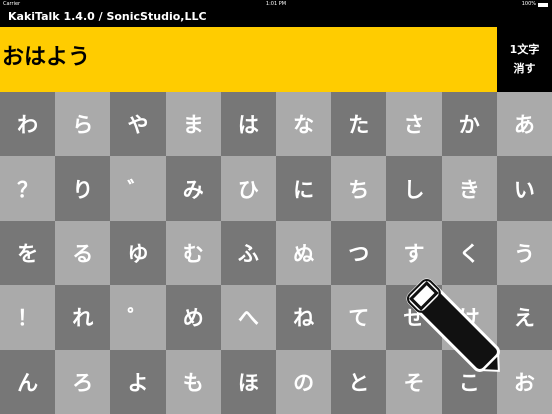 This screenshot has height=414, width=552. Describe the element at coordinates (524, 253) in the screenshot. I see `kana-key: う` at that location.